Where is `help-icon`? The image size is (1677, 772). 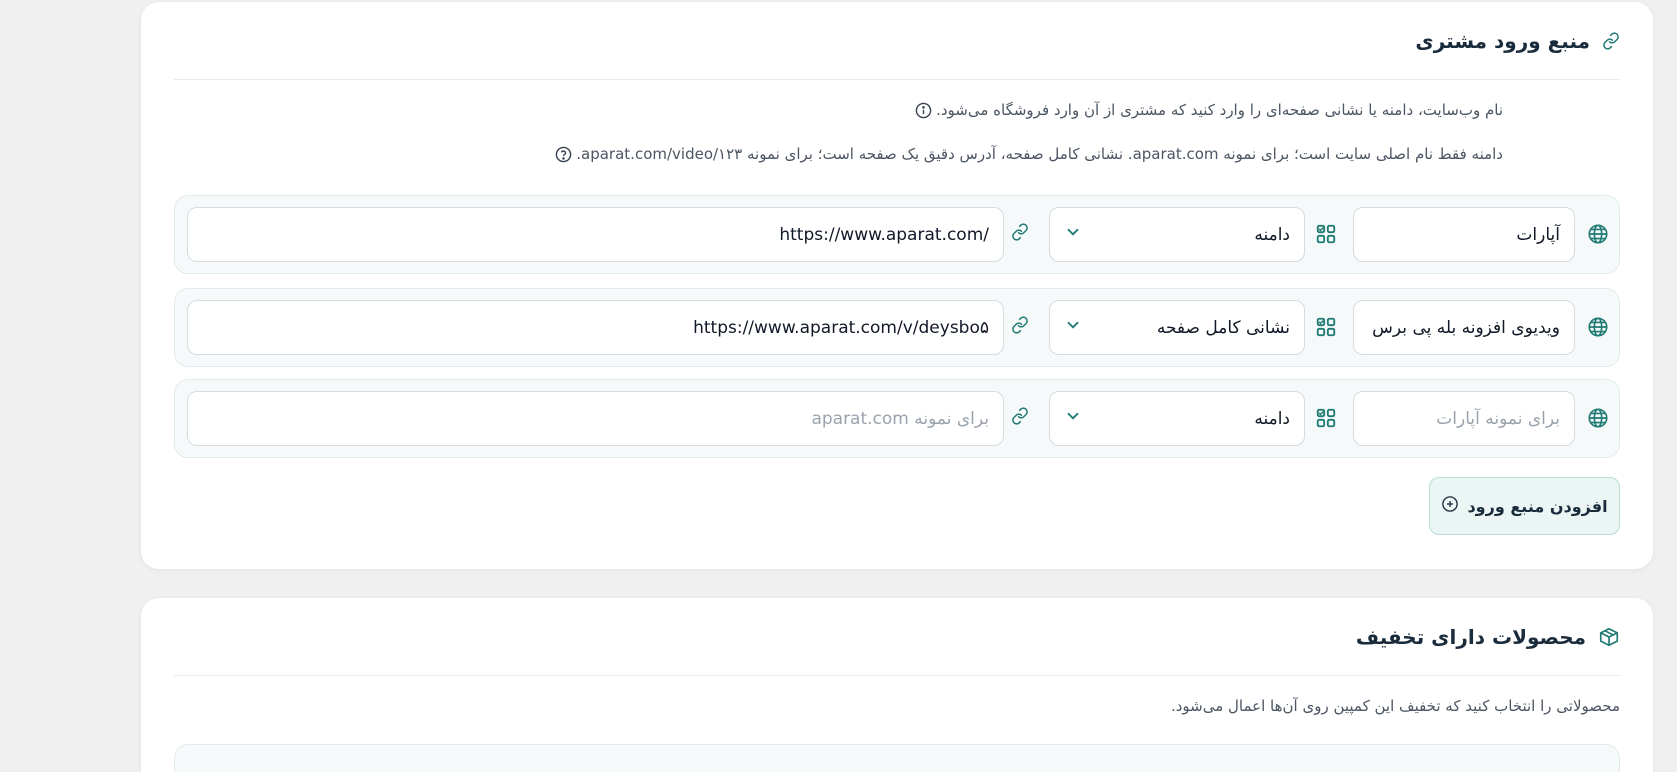 help-icon is located at coordinates (563, 154).